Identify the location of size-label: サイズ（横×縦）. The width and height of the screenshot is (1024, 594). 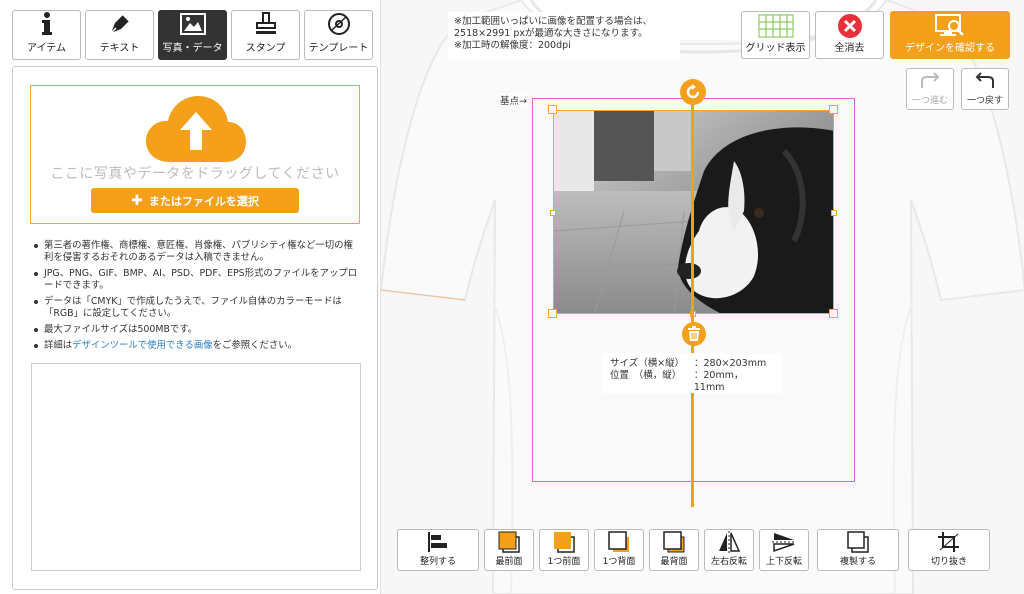
(647, 363).